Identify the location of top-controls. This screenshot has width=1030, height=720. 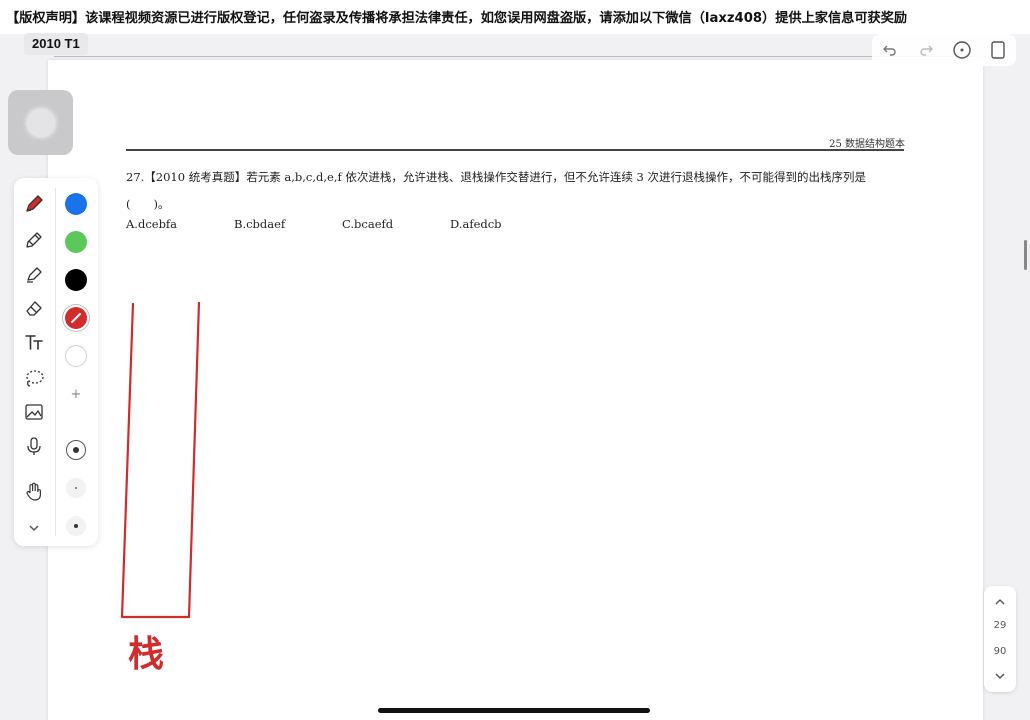
(944, 50).